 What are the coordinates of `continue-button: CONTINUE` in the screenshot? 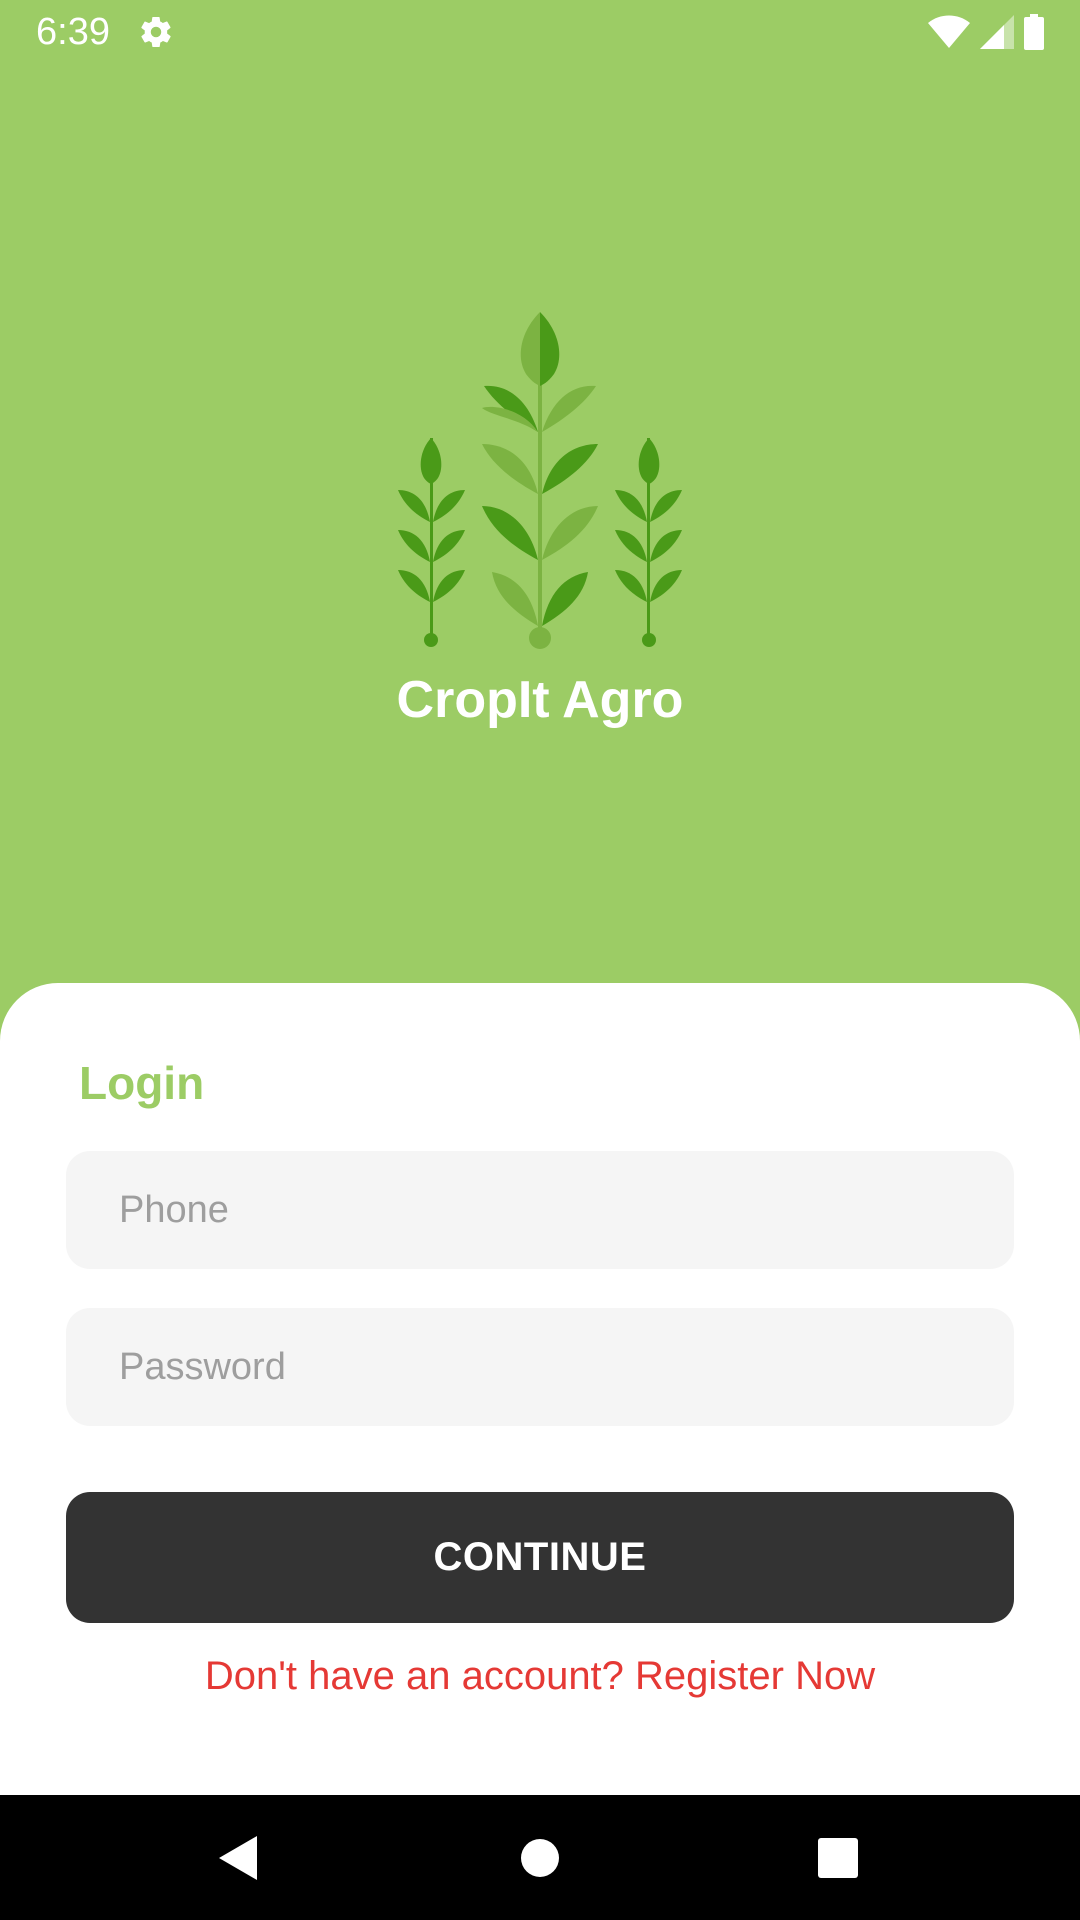 It's located at (540, 1557).